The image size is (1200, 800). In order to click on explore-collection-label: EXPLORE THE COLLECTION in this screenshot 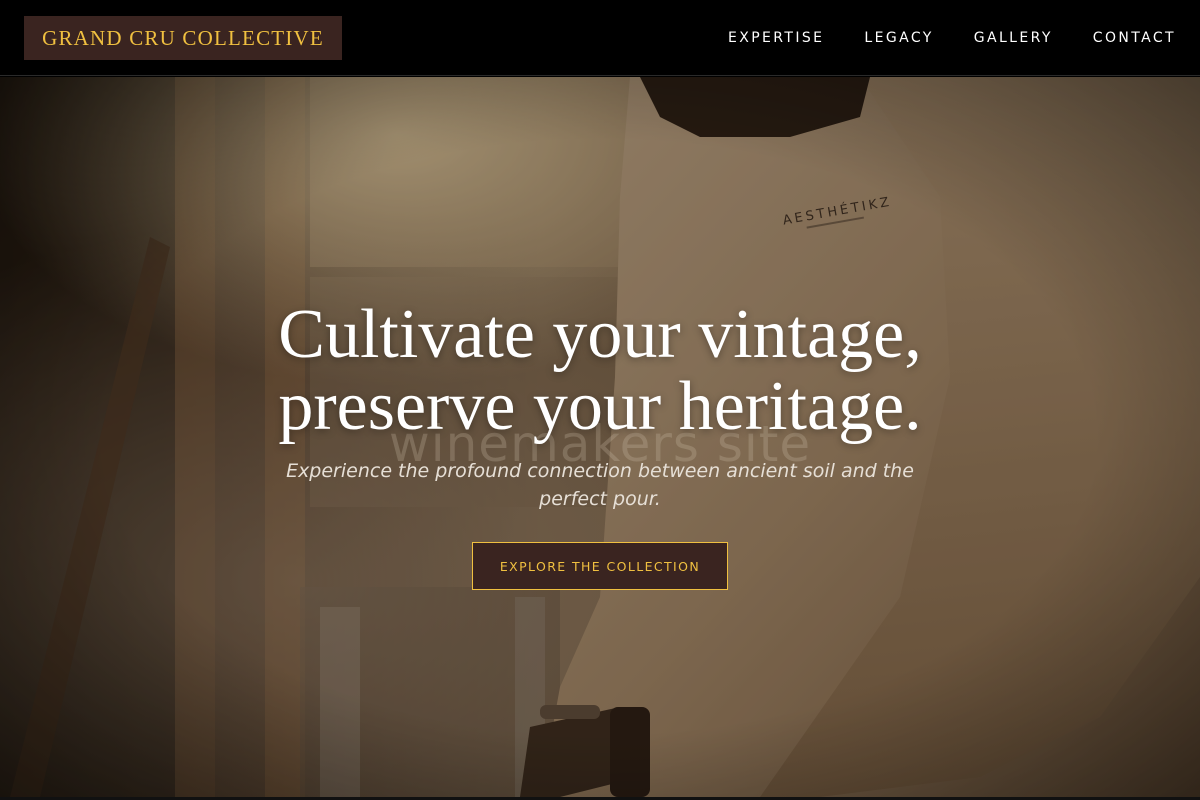, I will do `click(600, 566)`.